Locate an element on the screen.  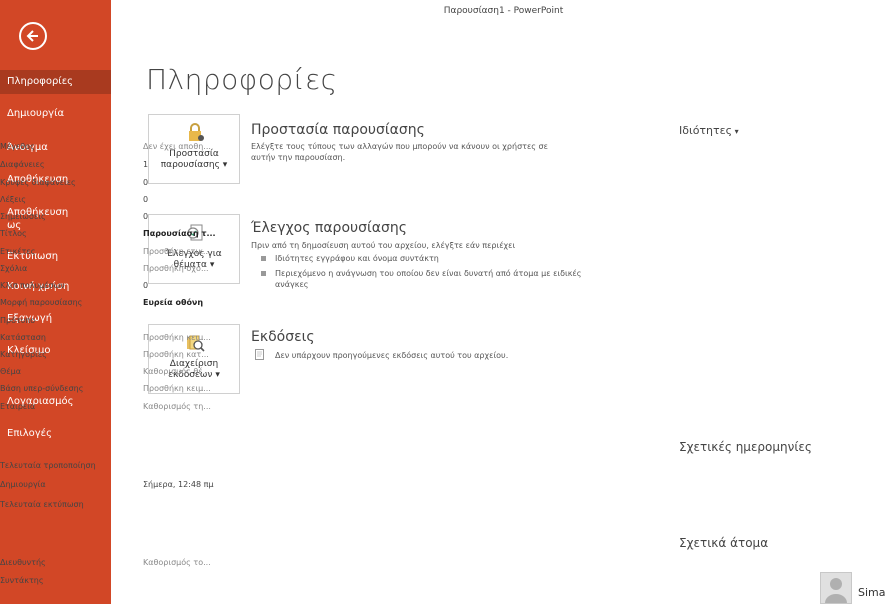
property-value: Ευρεία οθόνη is located at coordinates (173, 302).